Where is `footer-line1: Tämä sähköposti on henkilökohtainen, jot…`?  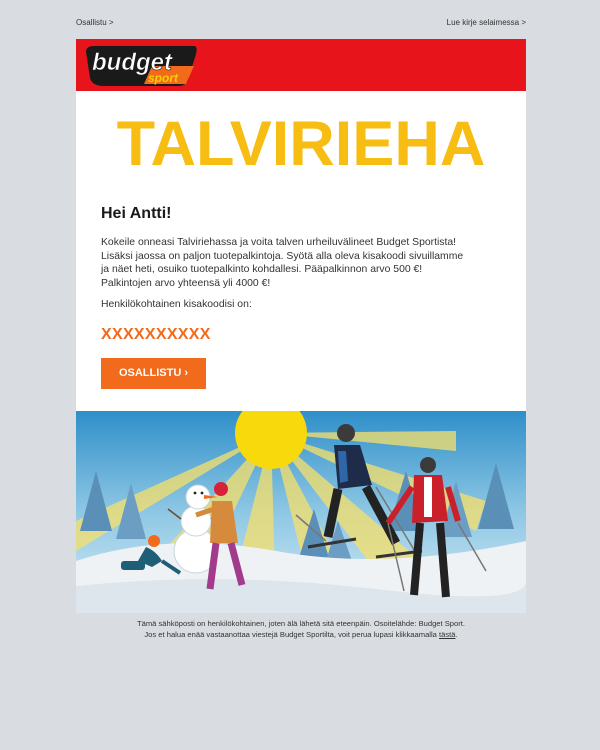
footer-line1: Tämä sähköposti on henkilökohtainen, jot… is located at coordinates (301, 623).